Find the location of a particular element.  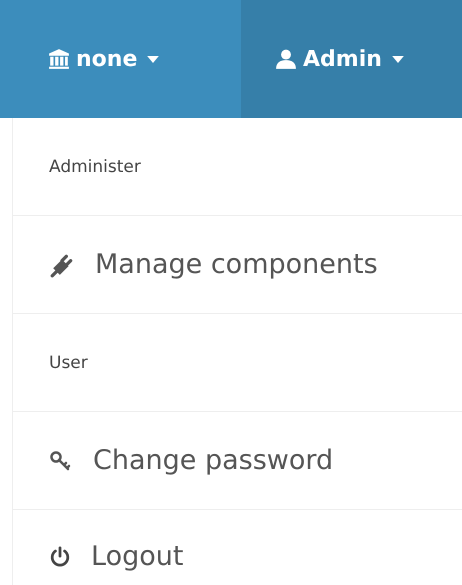

plug-icon is located at coordinates (62, 265).